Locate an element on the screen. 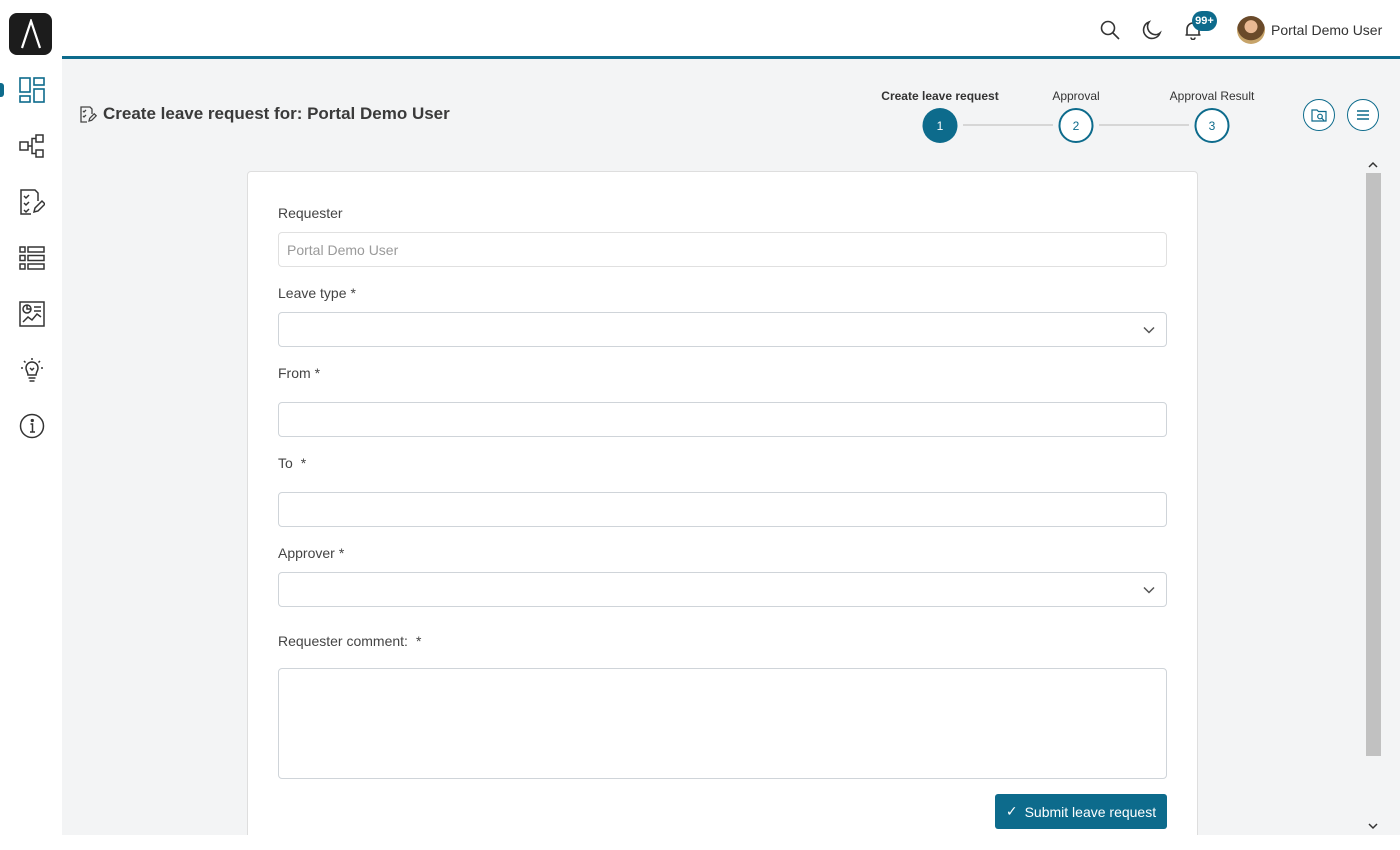 This screenshot has width=1400, height=850. approver-label: Approver * is located at coordinates (311, 553).